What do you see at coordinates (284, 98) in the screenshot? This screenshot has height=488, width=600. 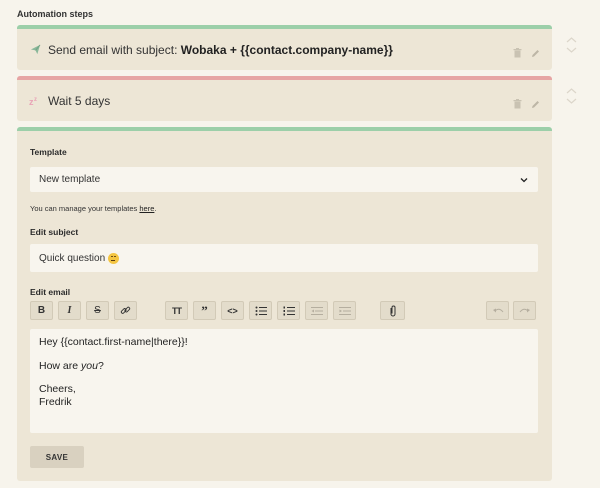 I see `step-wait: zz Wait 5 days` at bounding box center [284, 98].